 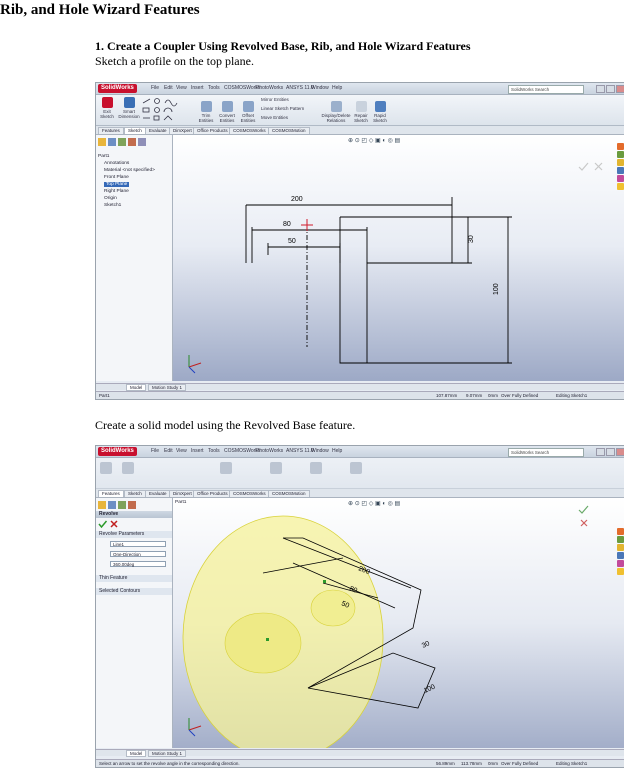 I want to click on offset-entities-button: Offset Entities, so click(x=248, y=112).